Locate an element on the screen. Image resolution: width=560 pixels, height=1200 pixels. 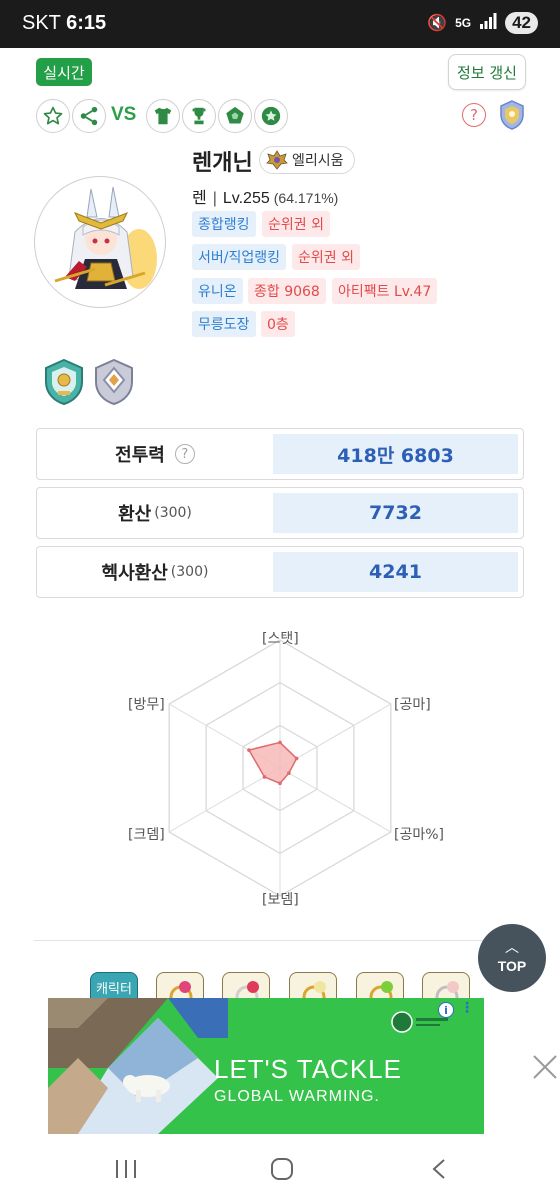
equipment-button is located at coordinates (163, 116).